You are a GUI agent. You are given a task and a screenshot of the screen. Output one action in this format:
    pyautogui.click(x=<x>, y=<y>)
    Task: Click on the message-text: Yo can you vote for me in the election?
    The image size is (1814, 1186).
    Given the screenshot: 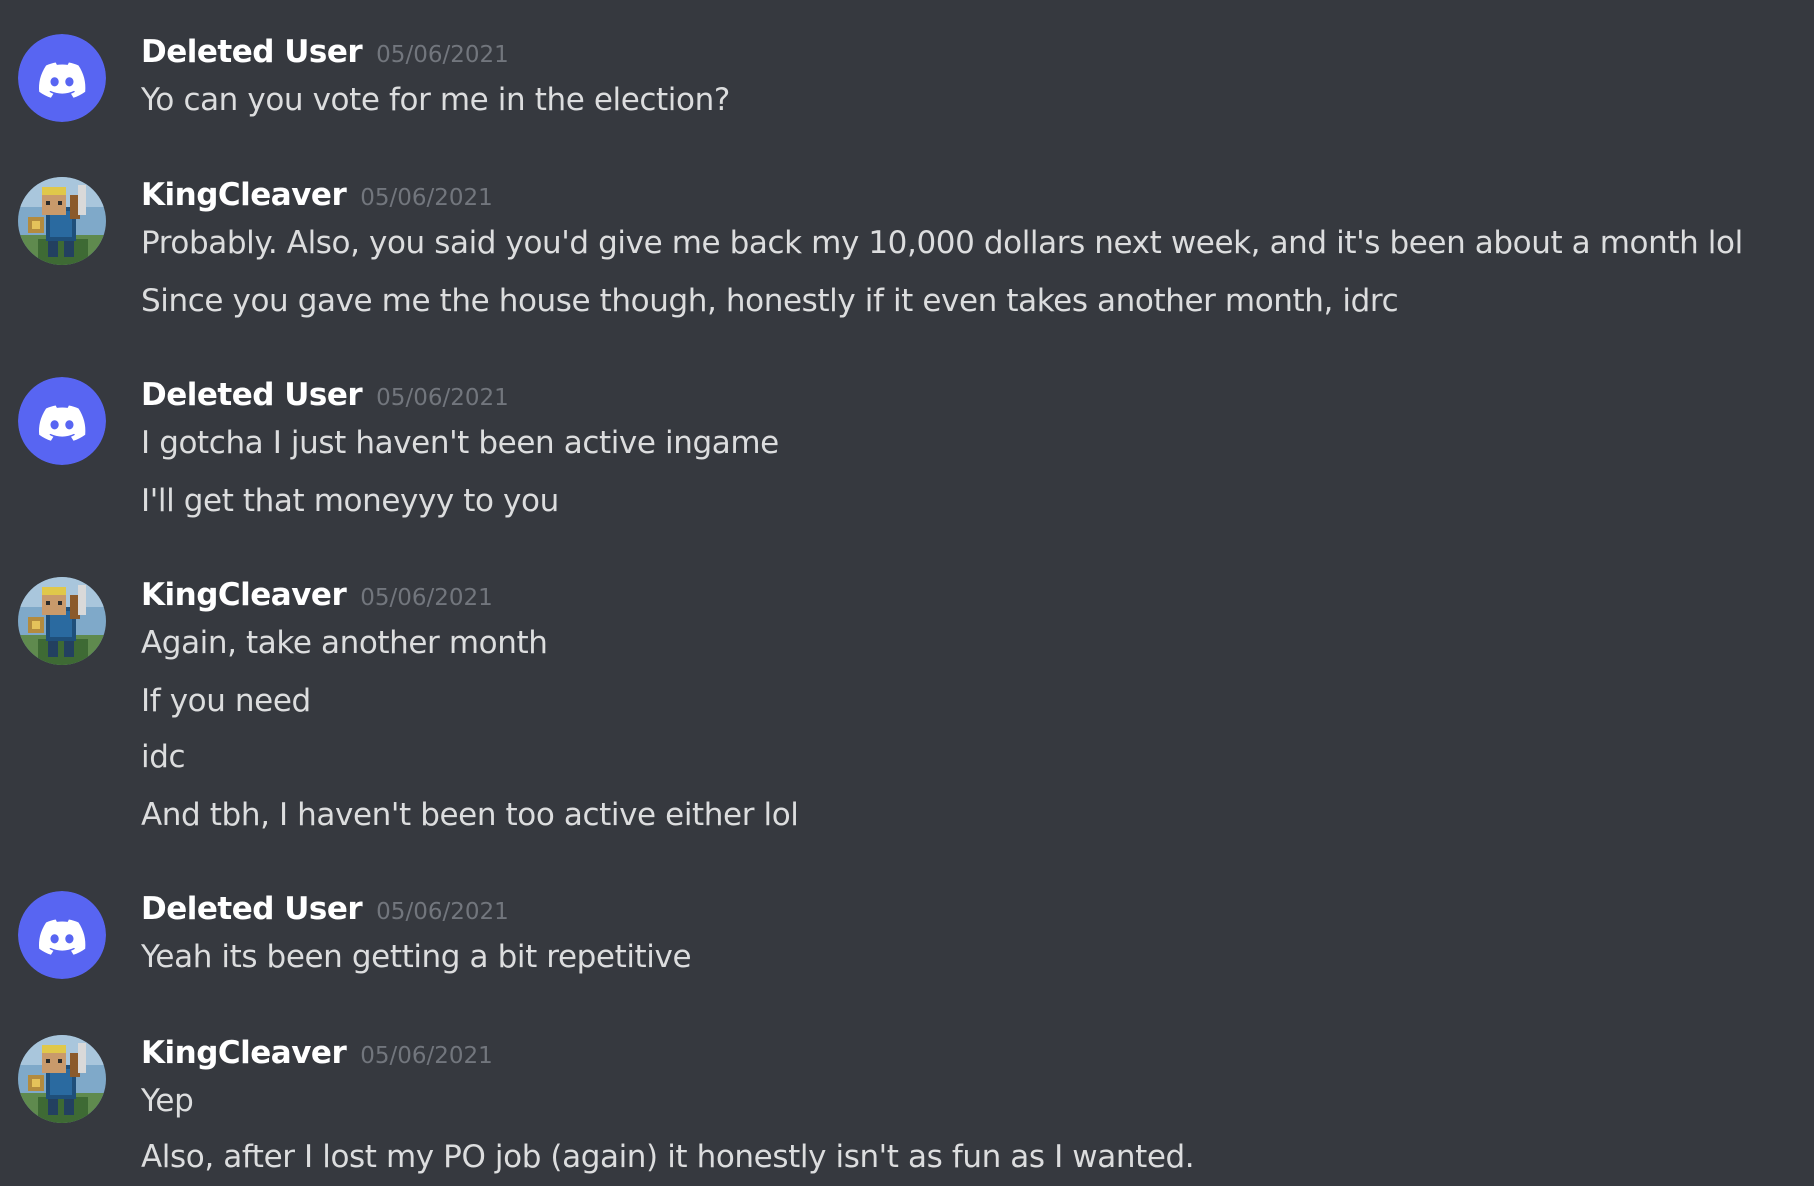 What is the action you would take?
    pyautogui.click(x=435, y=100)
    